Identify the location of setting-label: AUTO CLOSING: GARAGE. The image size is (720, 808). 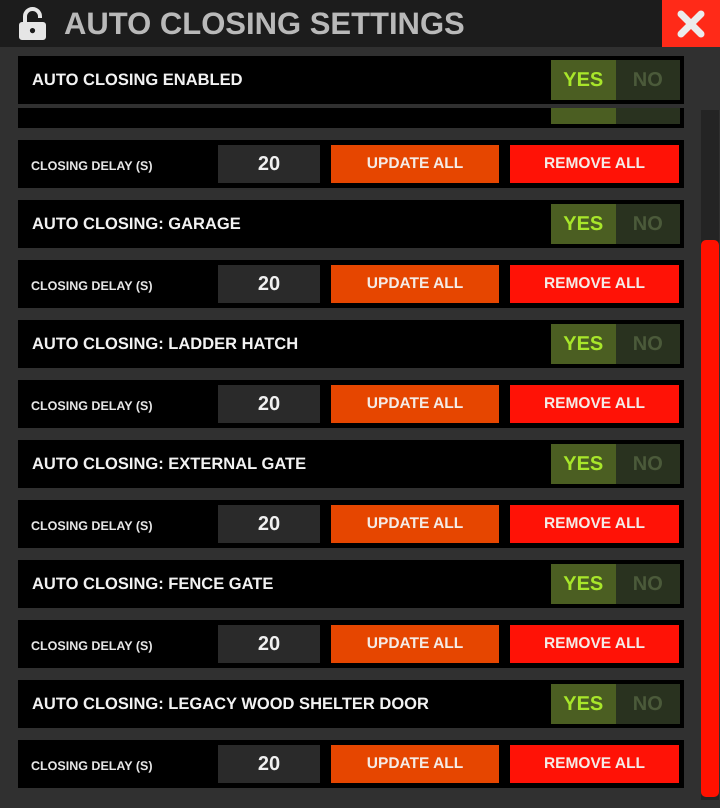
(136, 224).